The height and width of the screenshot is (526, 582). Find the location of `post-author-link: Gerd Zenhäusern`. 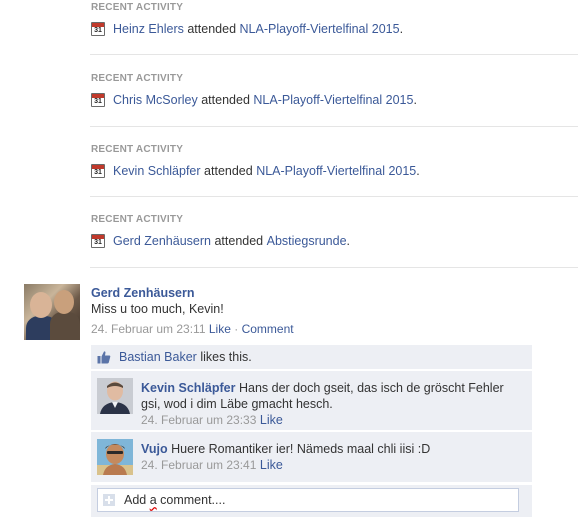

post-author-link: Gerd Zenhäusern is located at coordinates (143, 293).